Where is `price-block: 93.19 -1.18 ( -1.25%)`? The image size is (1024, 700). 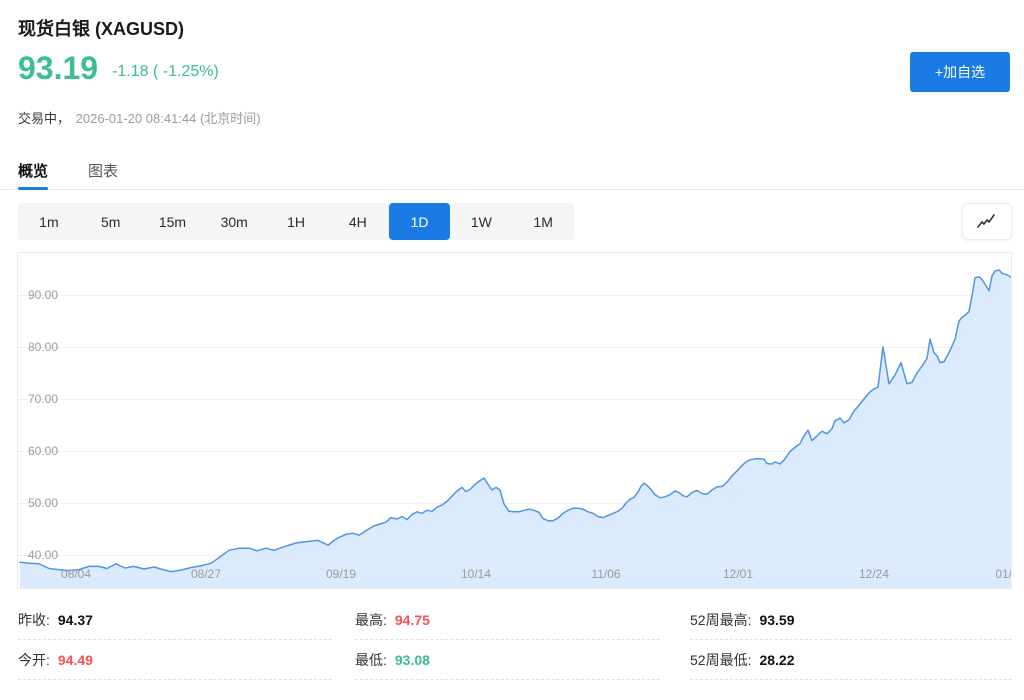 price-block: 93.19 -1.18 ( -1.25%) is located at coordinates (118, 68).